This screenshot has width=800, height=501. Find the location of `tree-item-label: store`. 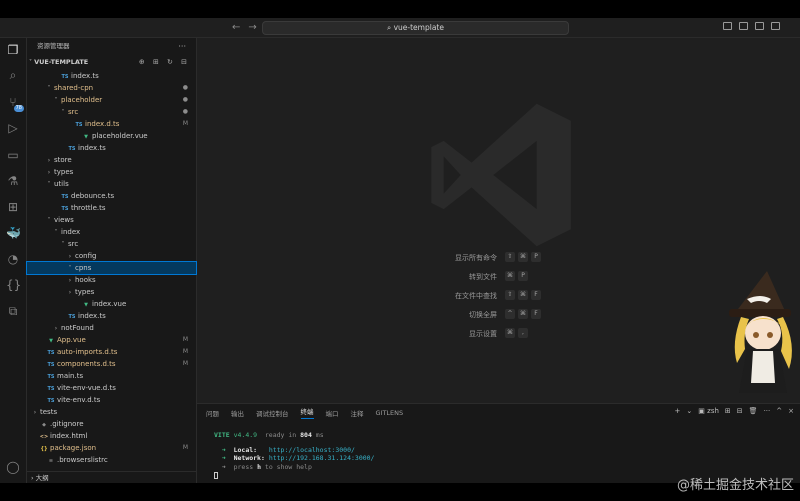

tree-item-label: store is located at coordinates (63, 160).